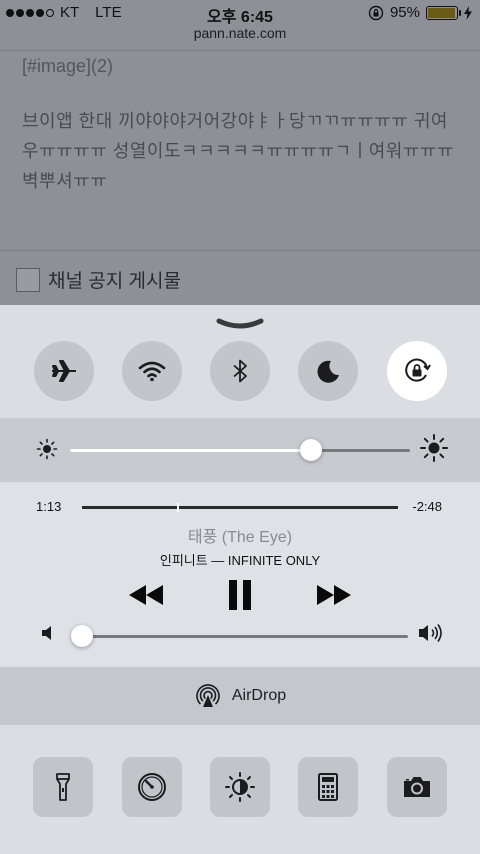  I want to click on pause-icon, so click(240, 595).